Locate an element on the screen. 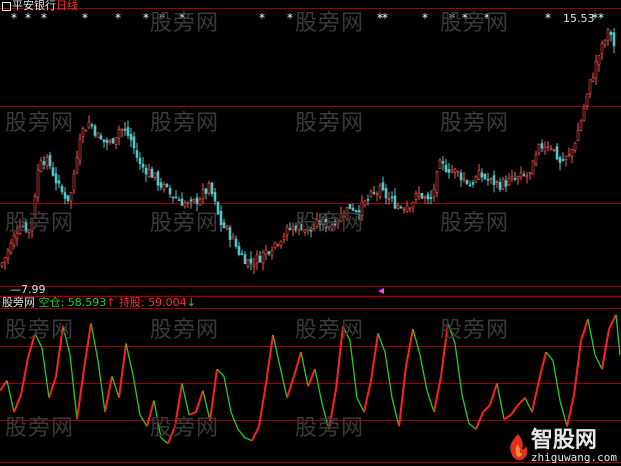  menu-box-icon is located at coordinates (6, 6).